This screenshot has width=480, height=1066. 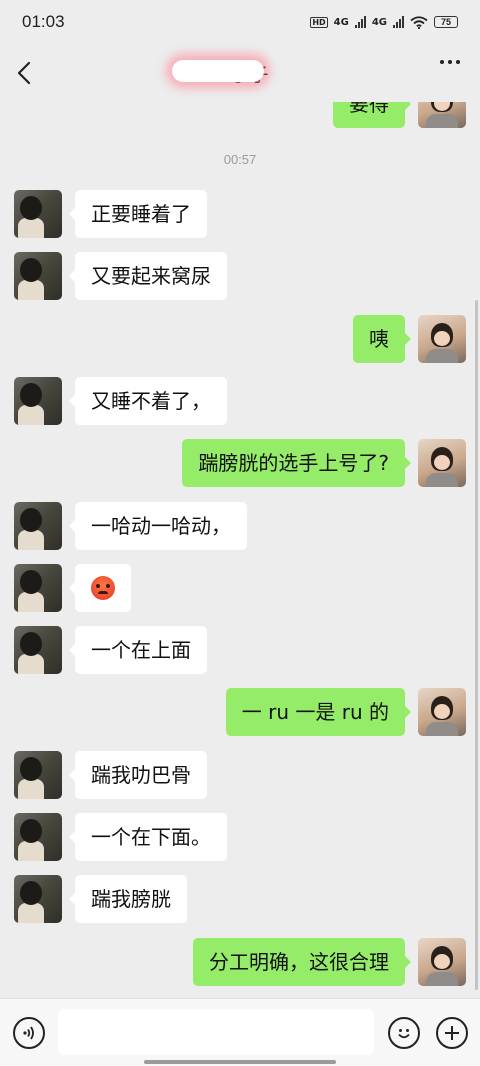 I want to click on more-dots-icon, so click(x=442, y=62).